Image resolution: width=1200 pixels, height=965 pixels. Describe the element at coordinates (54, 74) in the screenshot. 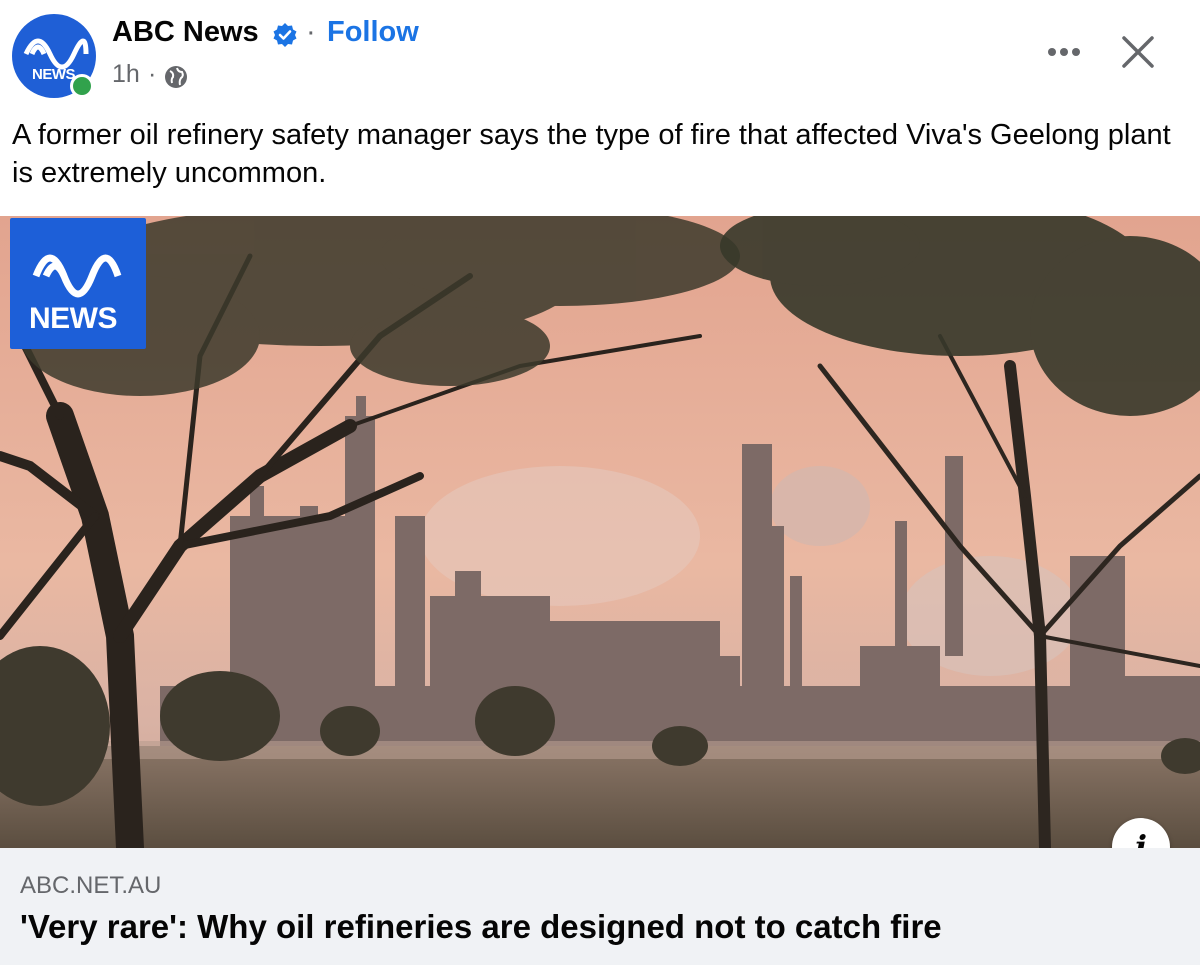

I see `avatar-label: NEWS` at that location.